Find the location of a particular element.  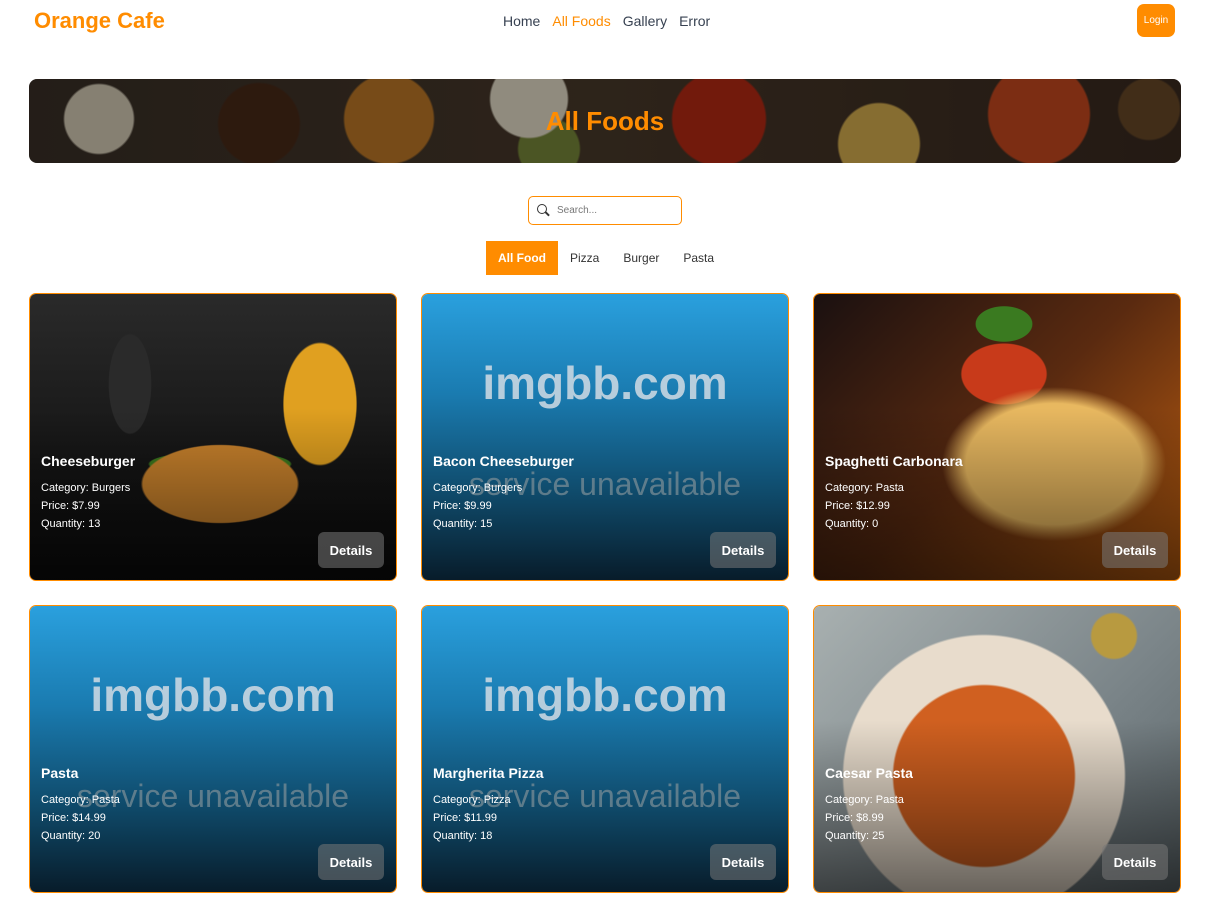

food-price: Price: $9.99 is located at coordinates (462, 506).